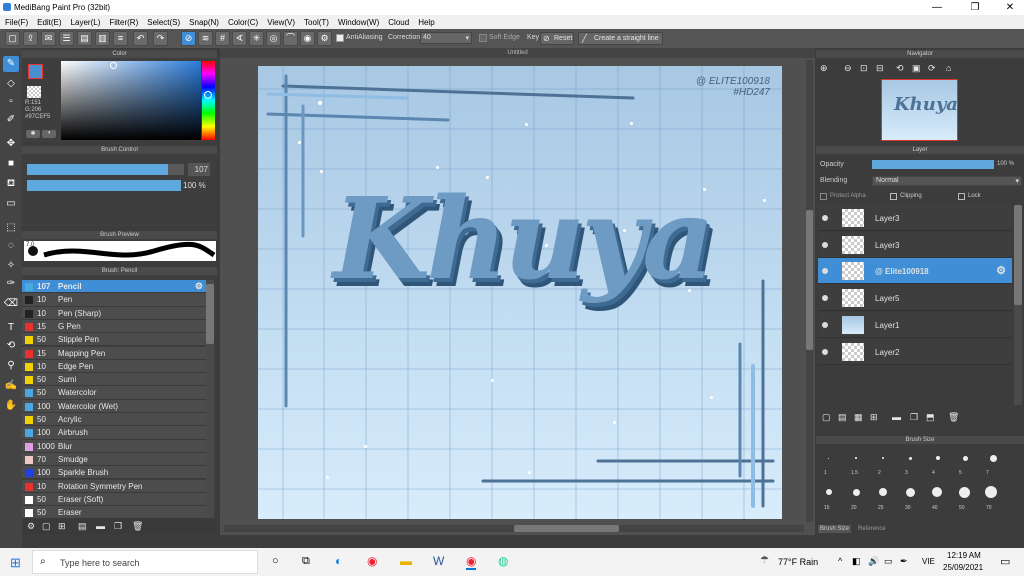  I want to click on rotate-right-icon: ⟳, so click(932, 68).